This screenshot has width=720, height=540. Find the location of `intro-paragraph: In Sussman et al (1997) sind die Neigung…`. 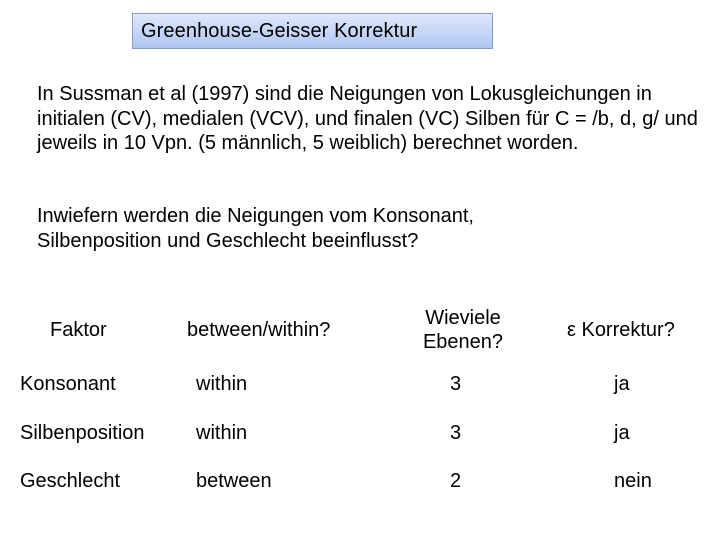

intro-paragraph: In Sussman et al (1997) sind die Neigung… is located at coordinates (367, 118).